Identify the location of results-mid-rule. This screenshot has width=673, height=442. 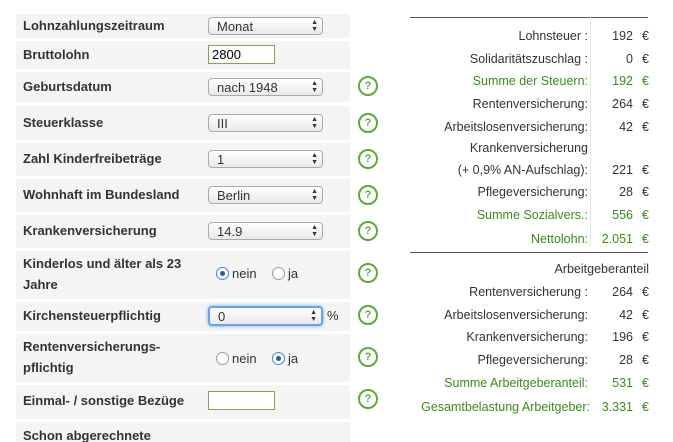
(529, 252).